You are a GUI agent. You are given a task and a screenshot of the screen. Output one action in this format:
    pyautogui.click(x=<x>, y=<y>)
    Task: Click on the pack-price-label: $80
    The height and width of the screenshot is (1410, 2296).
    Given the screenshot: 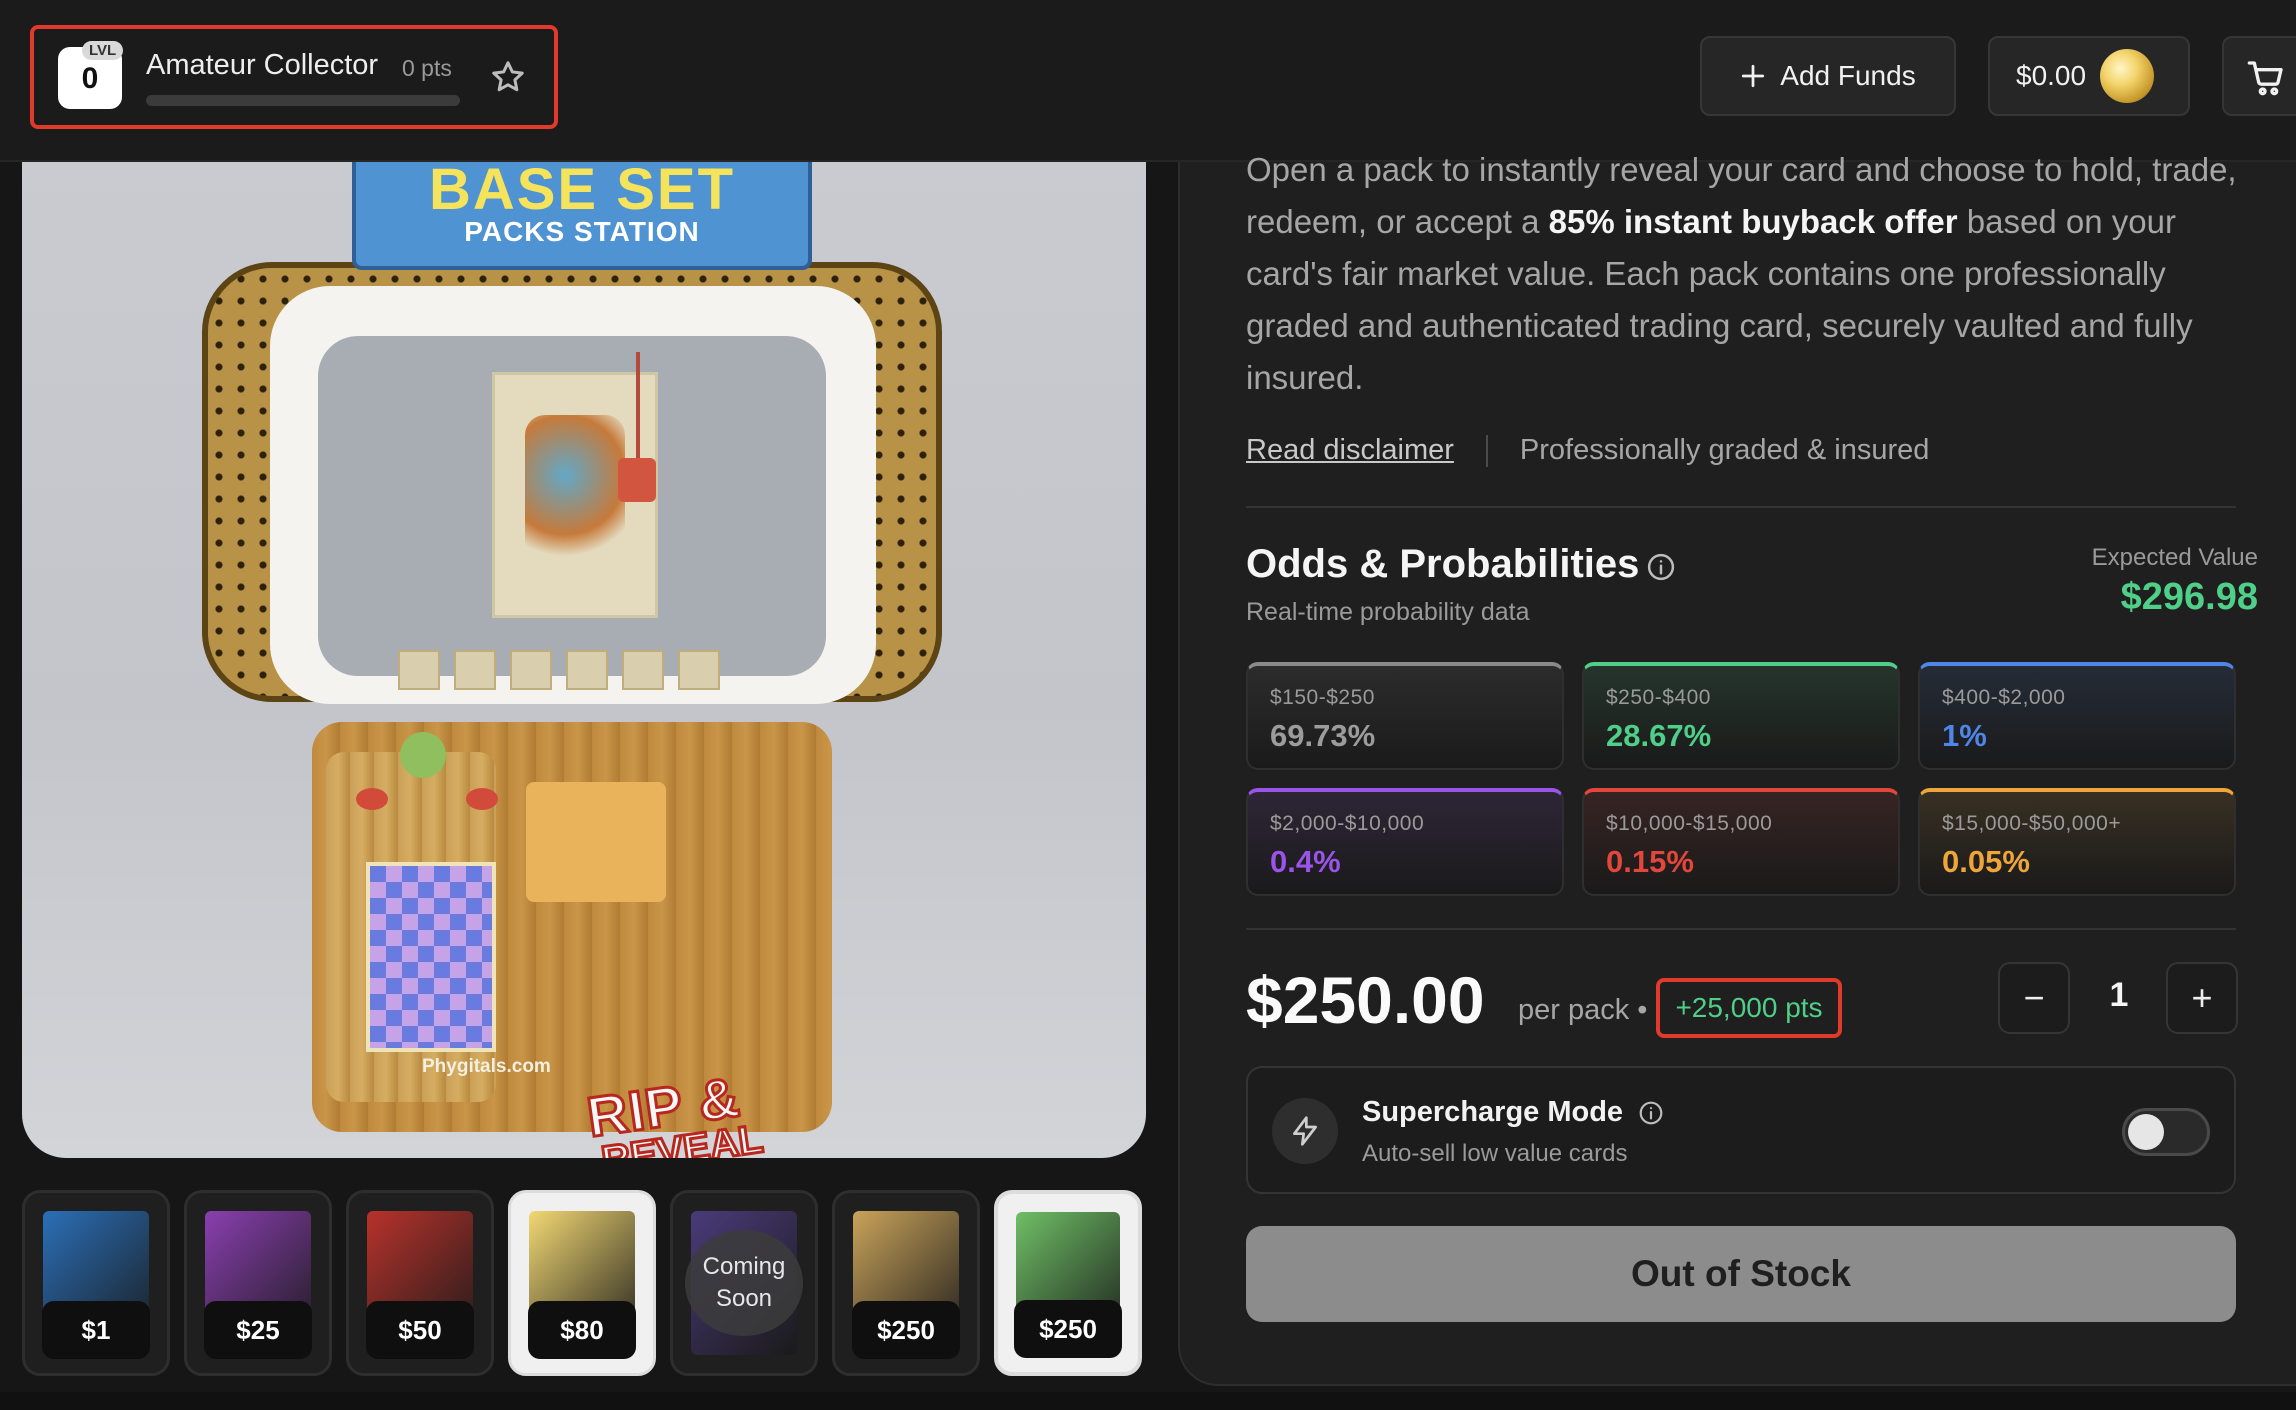 What is the action you would take?
    pyautogui.click(x=582, y=1330)
    